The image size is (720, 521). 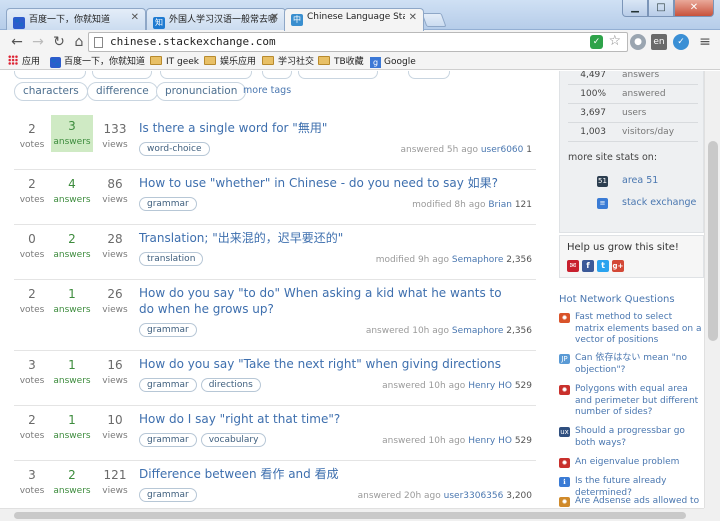 I want to click on new-tab-button, so click(x=434, y=20).